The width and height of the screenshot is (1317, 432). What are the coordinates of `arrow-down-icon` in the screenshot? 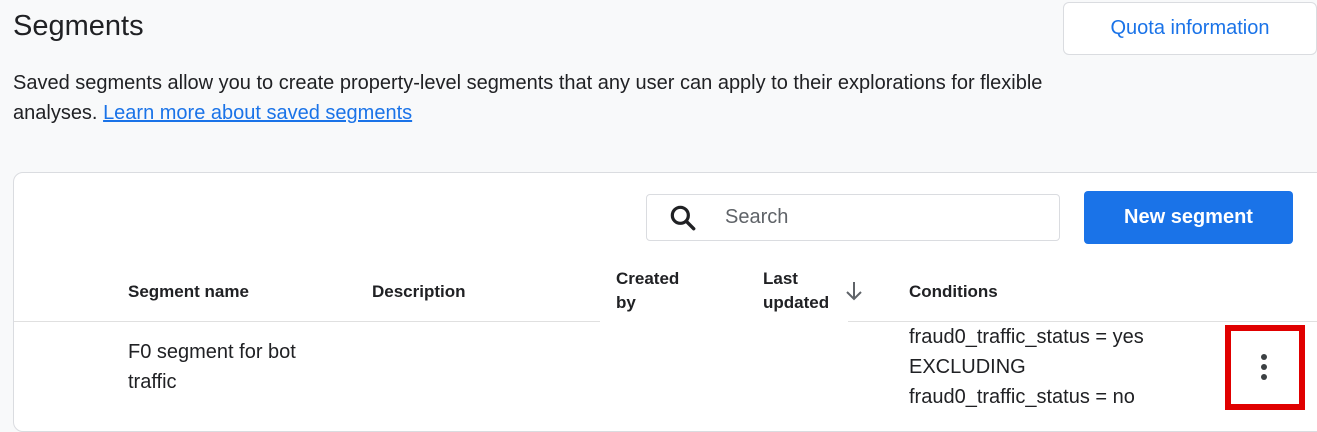 It's located at (854, 291).